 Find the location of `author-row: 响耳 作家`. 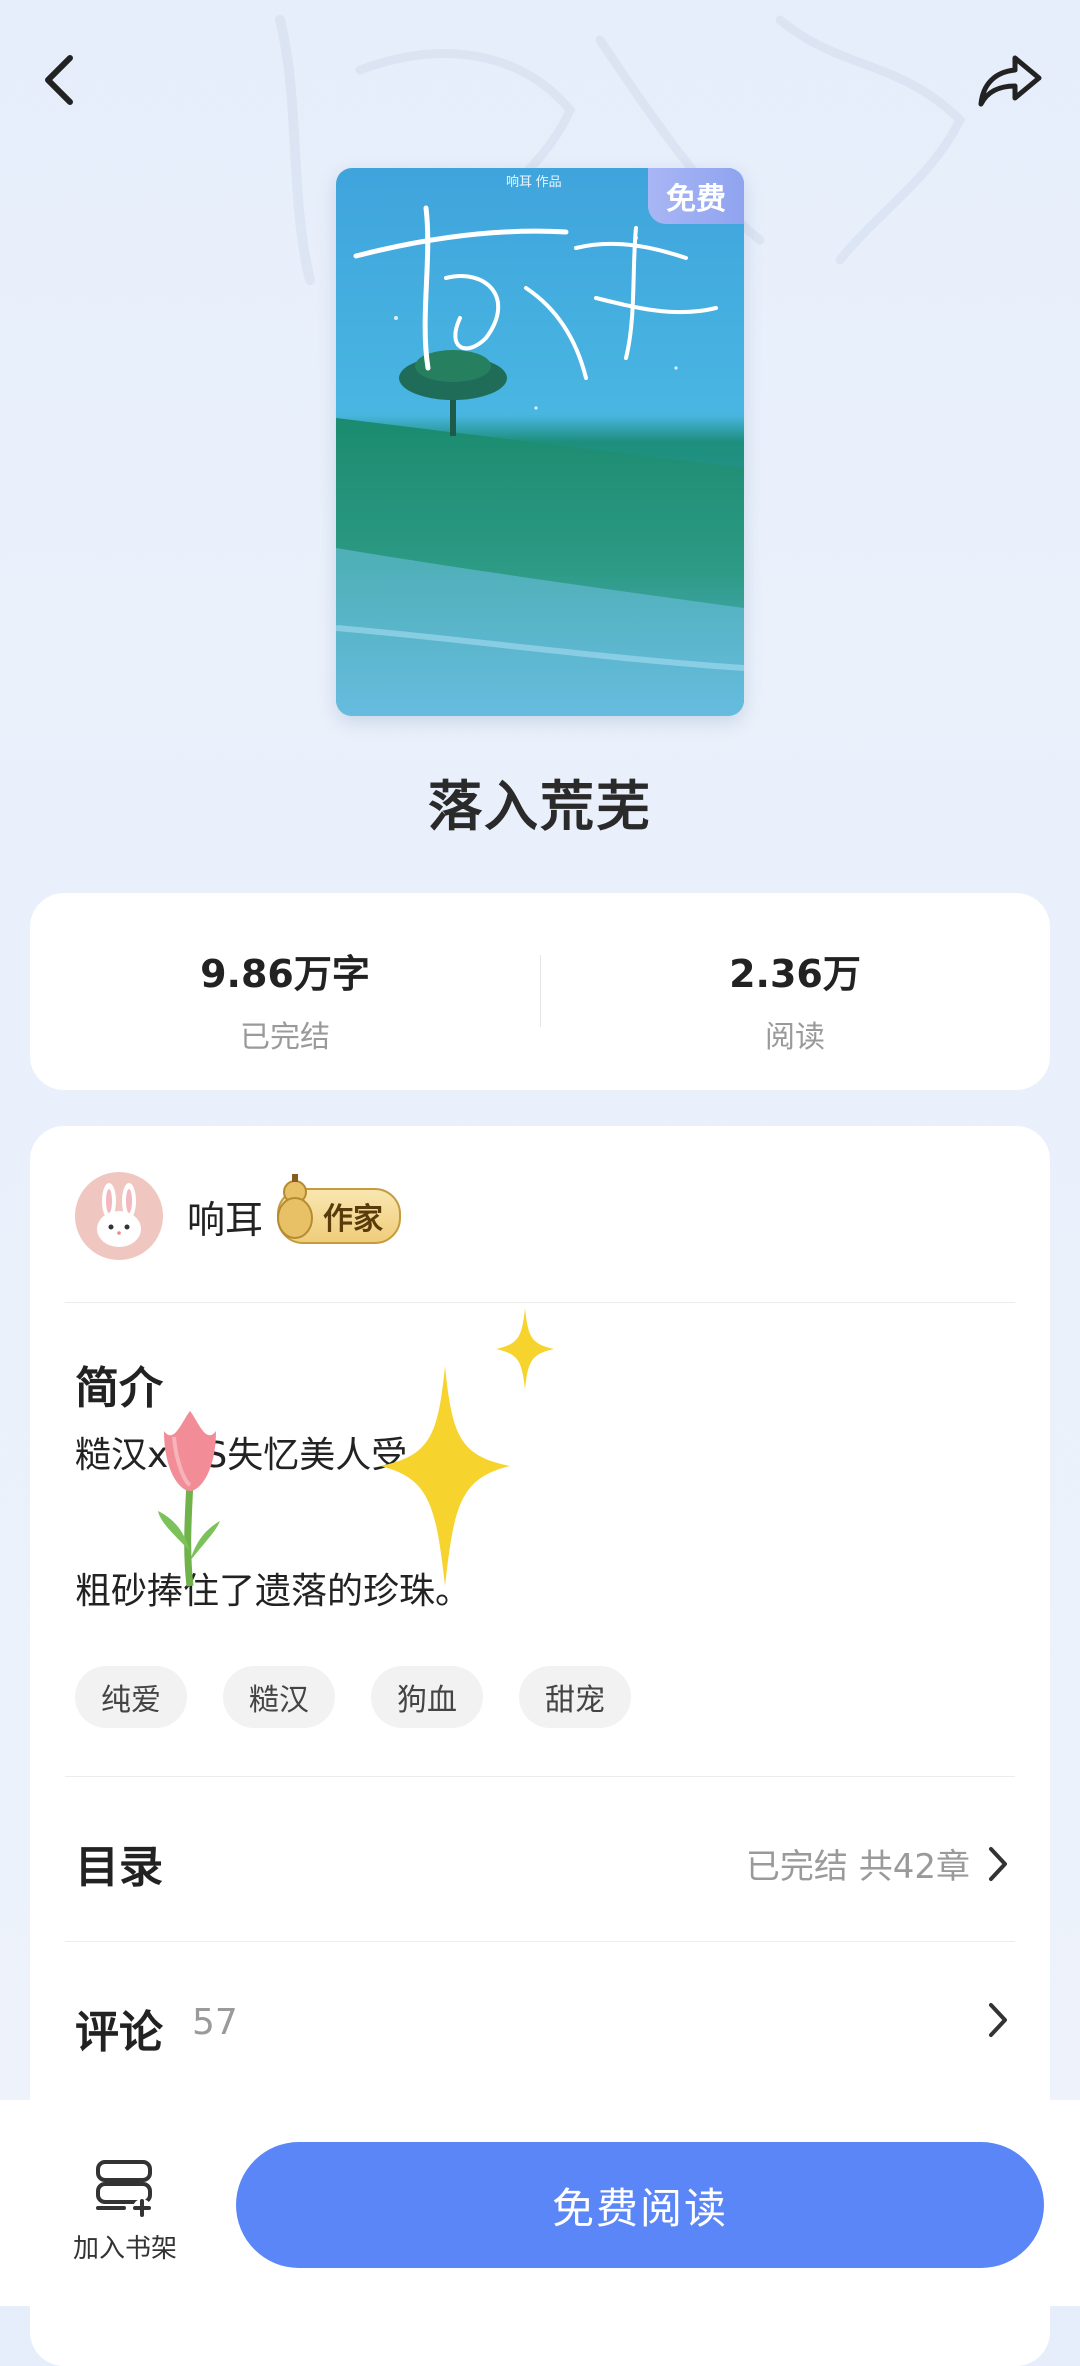

author-row: 响耳 作家 is located at coordinates (238, 1216).